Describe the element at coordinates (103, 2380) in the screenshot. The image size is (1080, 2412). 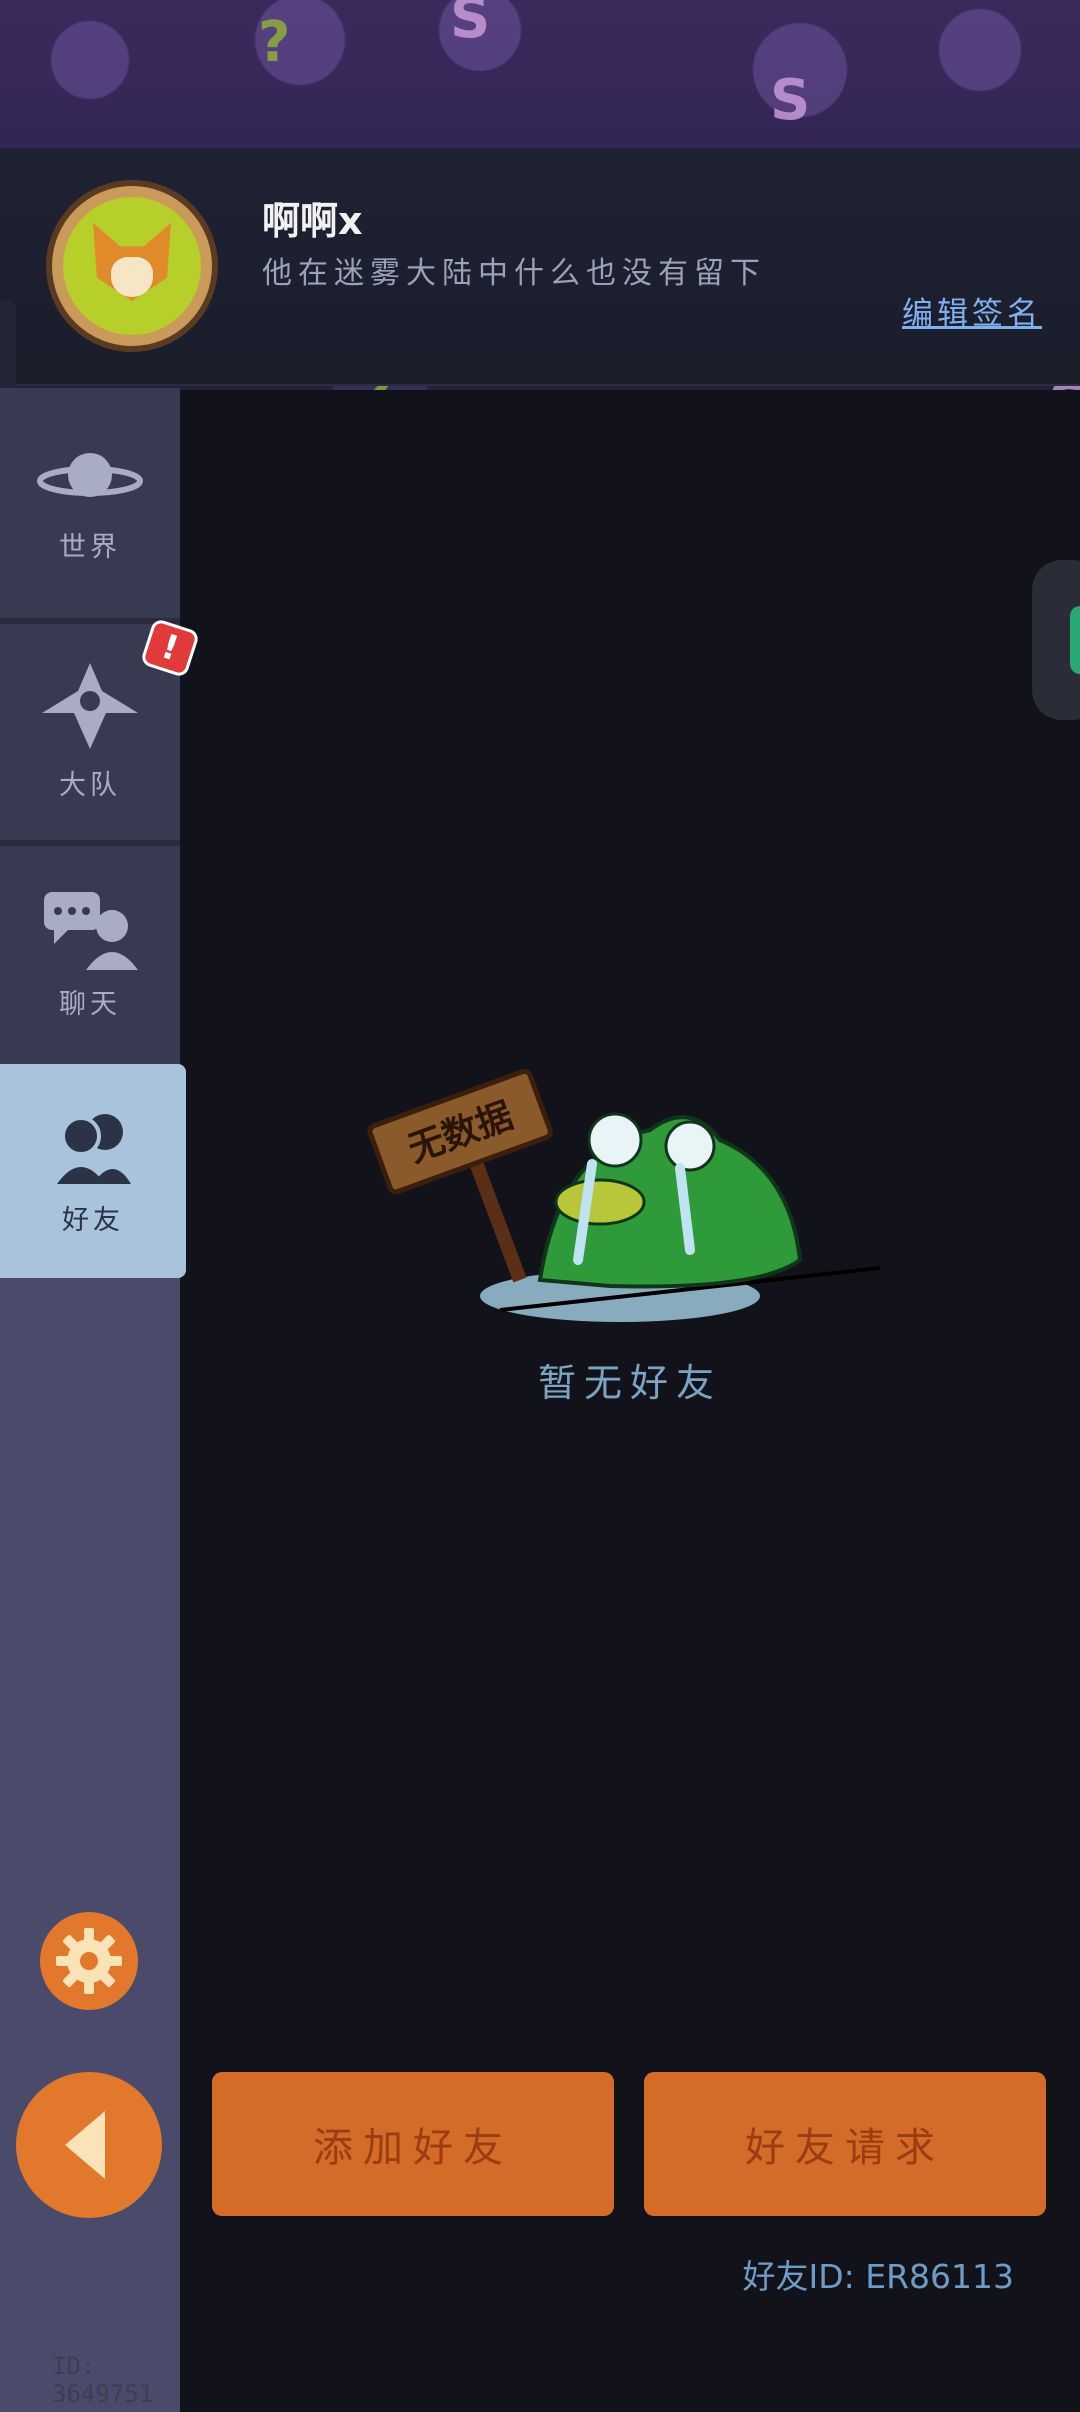
I see `user-id: ID: 3649751` at that location.